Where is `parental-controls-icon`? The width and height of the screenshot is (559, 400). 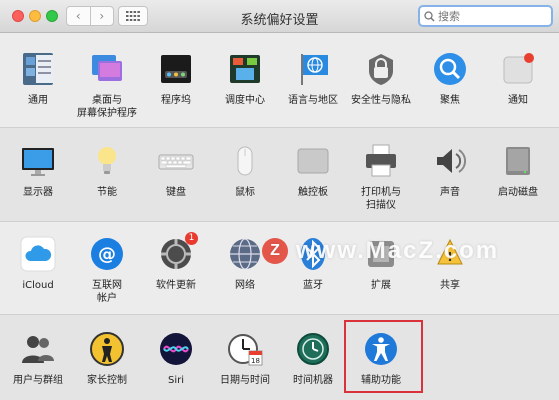
parental-controls-icon is located at coordinates (107, 349).